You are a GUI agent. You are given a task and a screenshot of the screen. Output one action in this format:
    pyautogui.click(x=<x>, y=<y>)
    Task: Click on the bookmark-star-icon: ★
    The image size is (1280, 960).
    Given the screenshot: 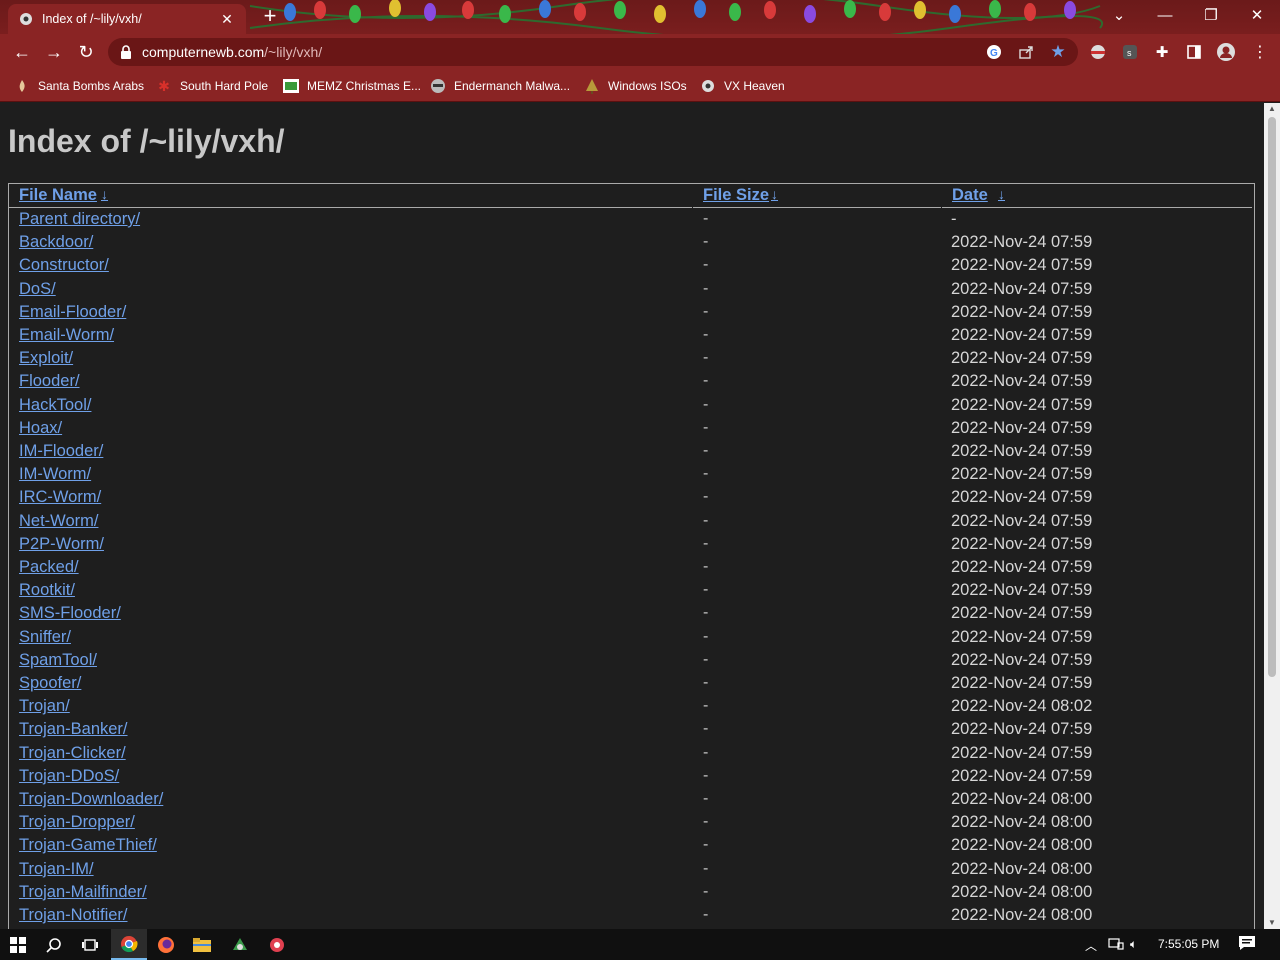 What is the action you would take?
    pyautogui.click(x=1058, y=52)
    